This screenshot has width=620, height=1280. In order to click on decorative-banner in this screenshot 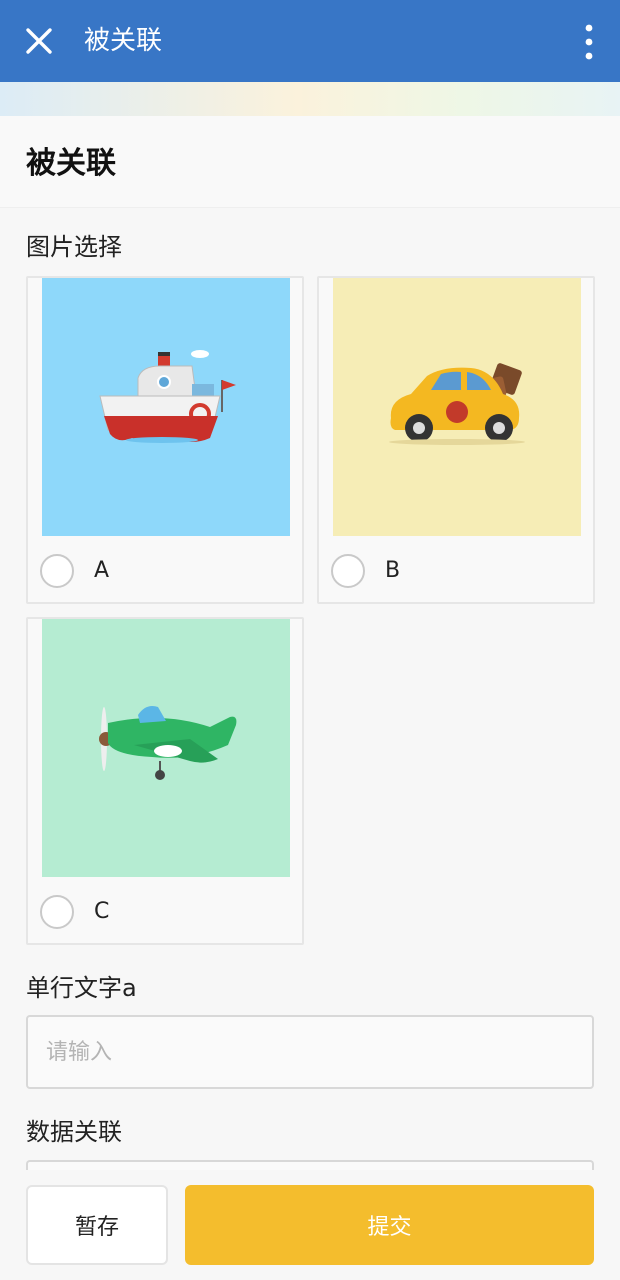, I will do `click(310, 99)`.